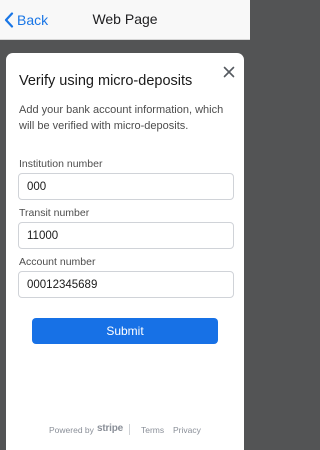 The image size is (320, 450). What do you see at coordinates (125, 331) in the screenshot?
I see `submit-button: Submit` at bounding box center [125, 331].